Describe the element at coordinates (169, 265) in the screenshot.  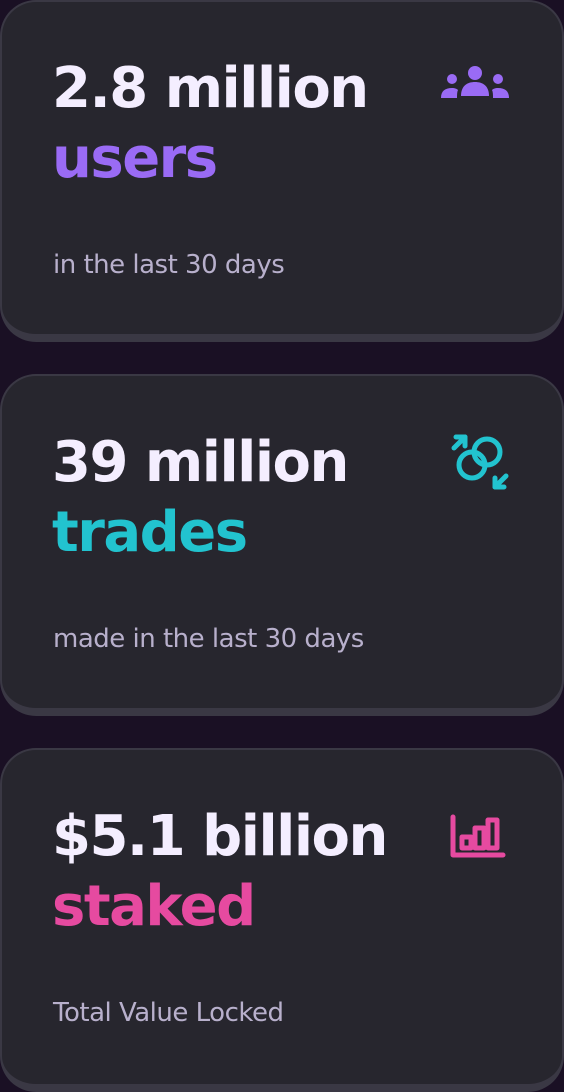
I see `stat-description: in the last 30 days` at that location.